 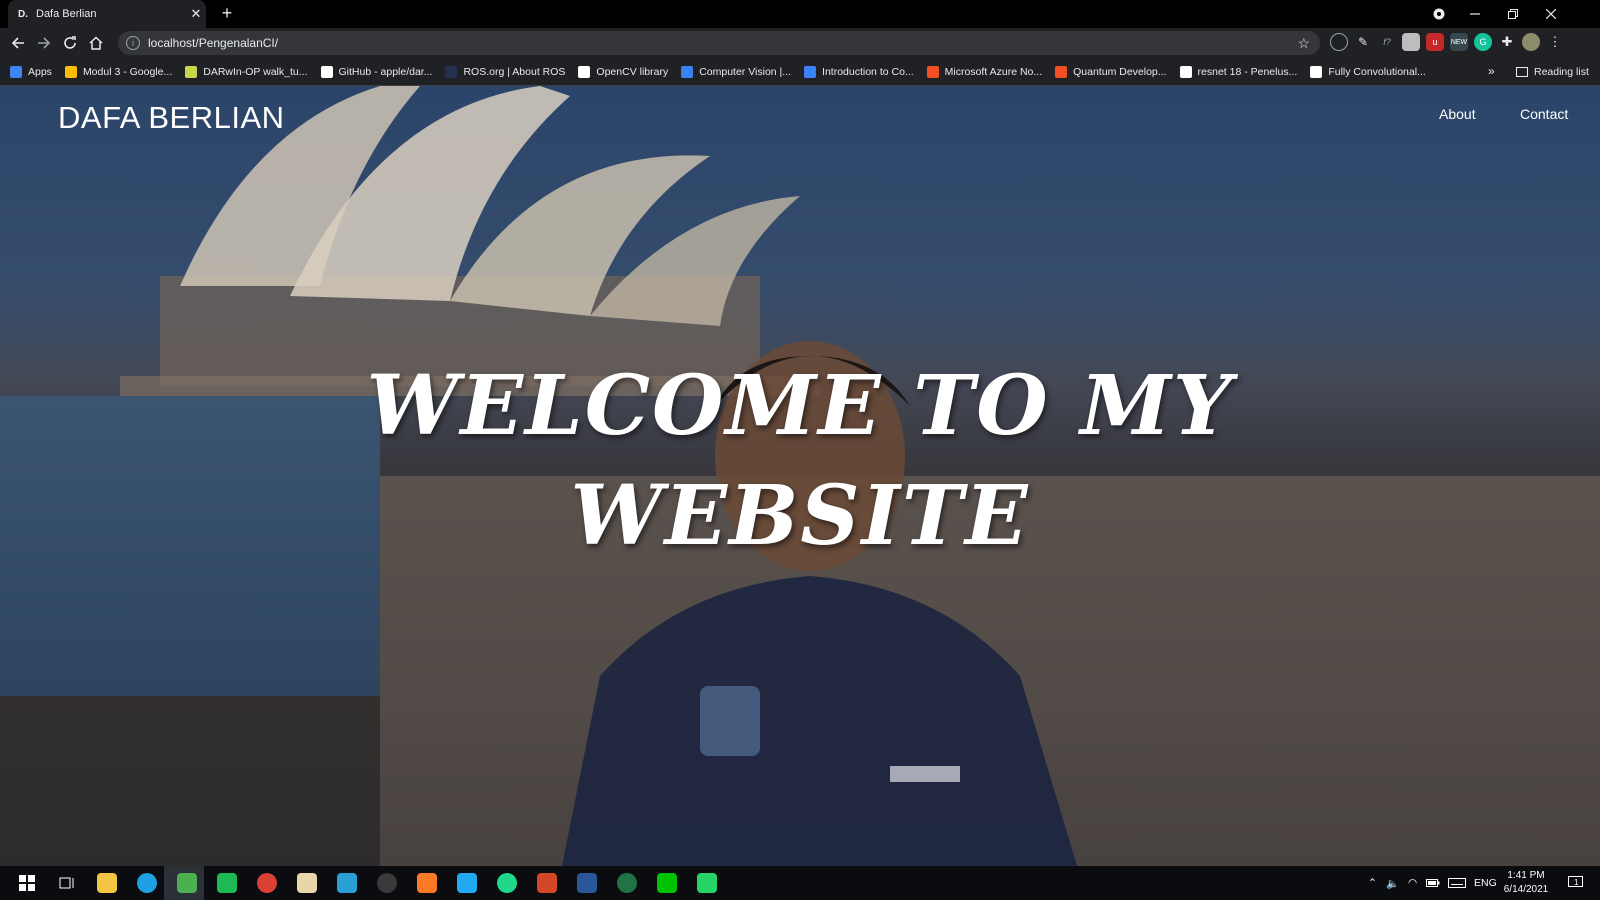 I want to click on extension-icon: NEW, so click(x=1459, y=42).